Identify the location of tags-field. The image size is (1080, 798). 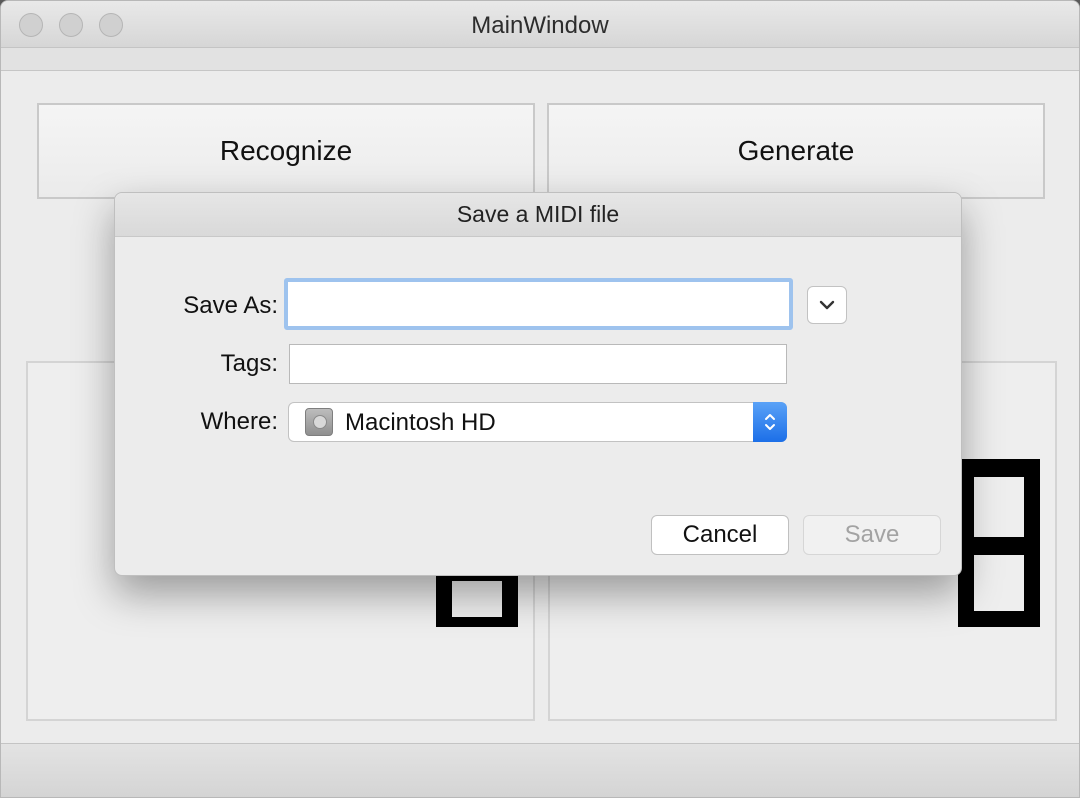
(538, 364).